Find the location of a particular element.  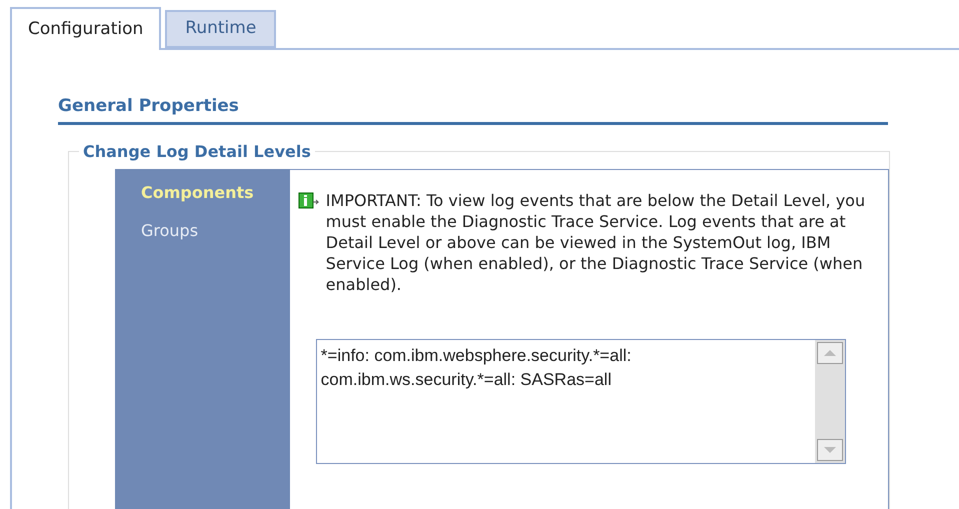

scrollbar is located at coordinates (829, 401).